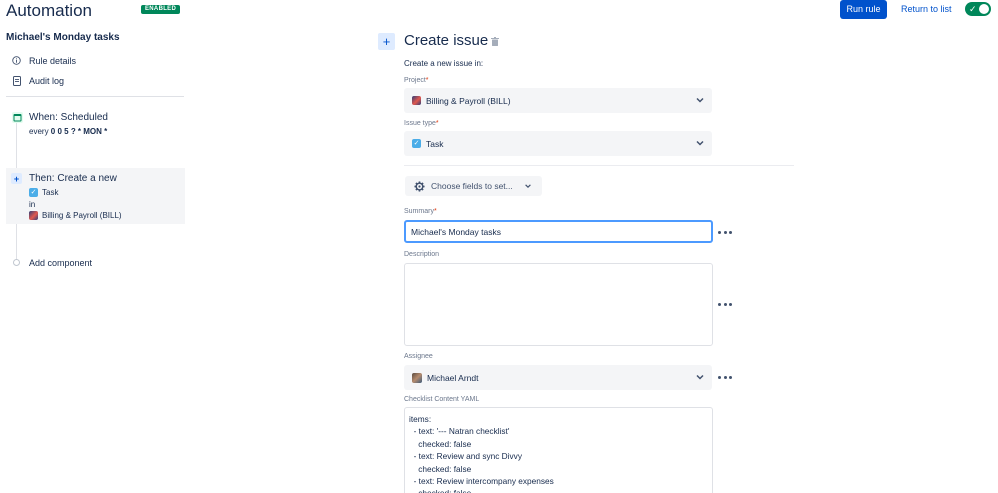  Describe the element at coordinates (446, 40) in the screenshot. I see `panel-title: Create issue` at that location.